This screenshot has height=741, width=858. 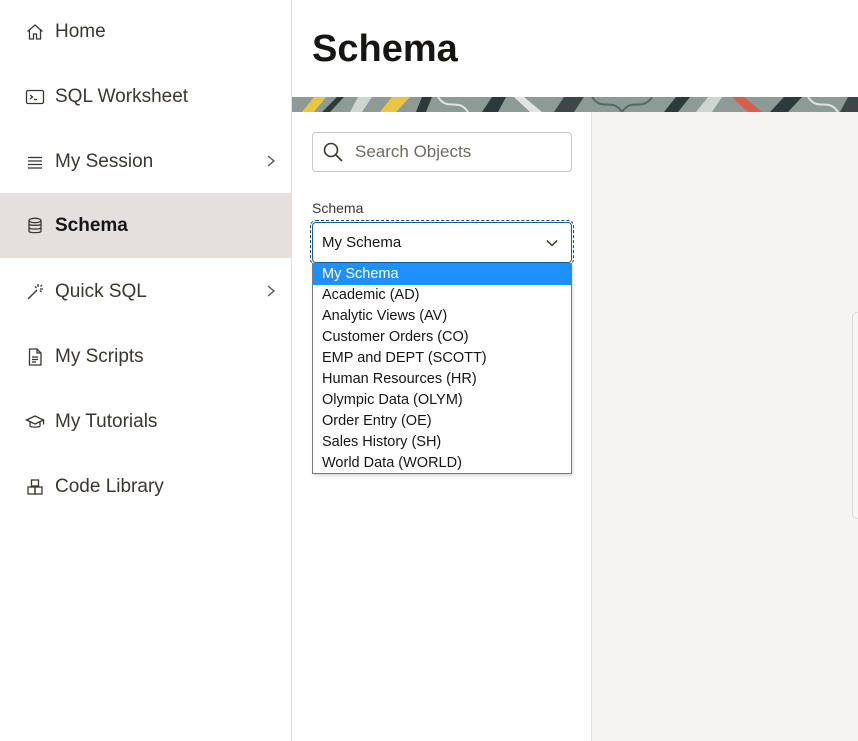 What do you see at coordinates (338, 208) in the screenshot?
I see `schema-select-label: Schema` at bounding box center [338, 208].